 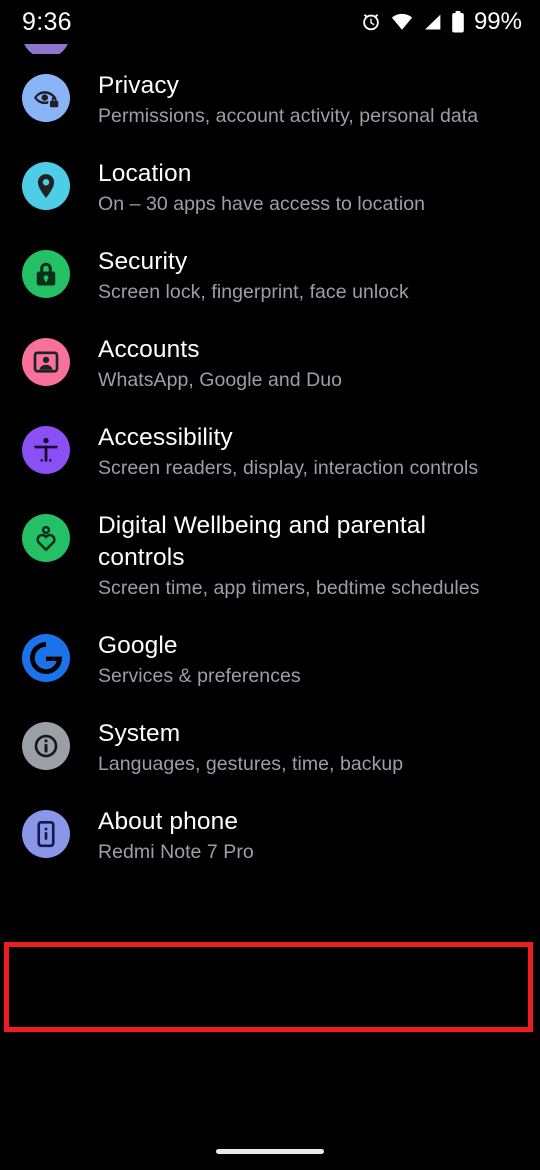 I want to click on settings-row-title: System, so click(x=139, y=733).